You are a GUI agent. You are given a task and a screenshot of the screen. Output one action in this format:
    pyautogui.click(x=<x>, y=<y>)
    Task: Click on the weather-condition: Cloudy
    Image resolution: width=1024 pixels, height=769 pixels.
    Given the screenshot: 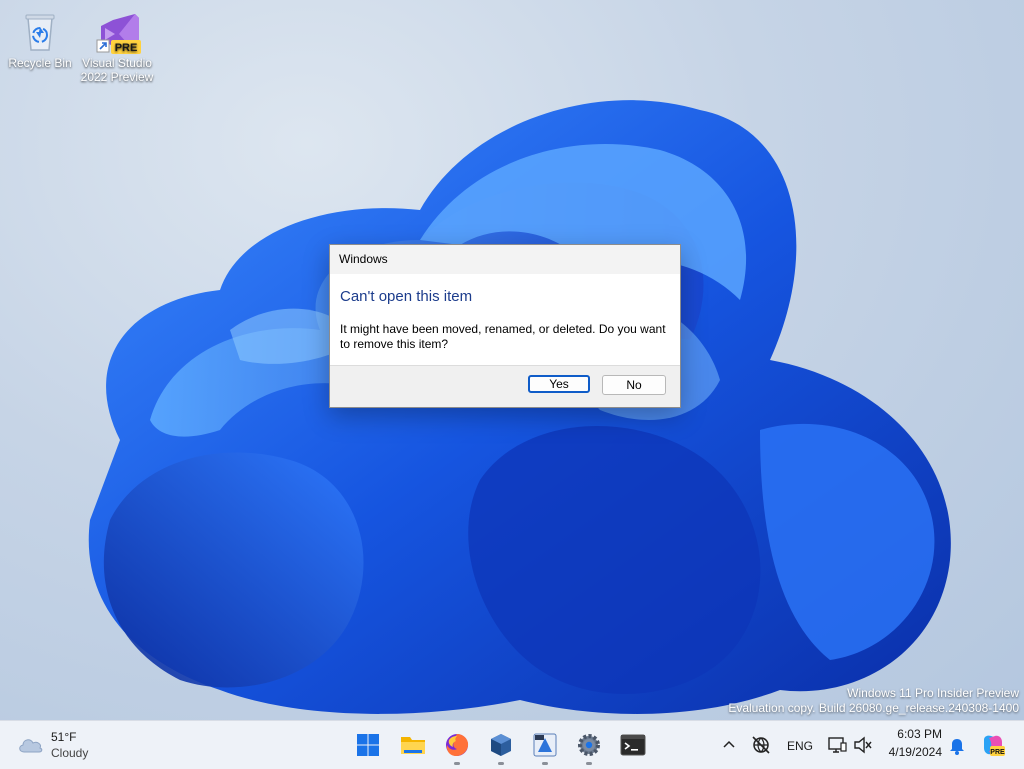 What is the action you would take?
    pyautogui.click(x=70, y=753)
    